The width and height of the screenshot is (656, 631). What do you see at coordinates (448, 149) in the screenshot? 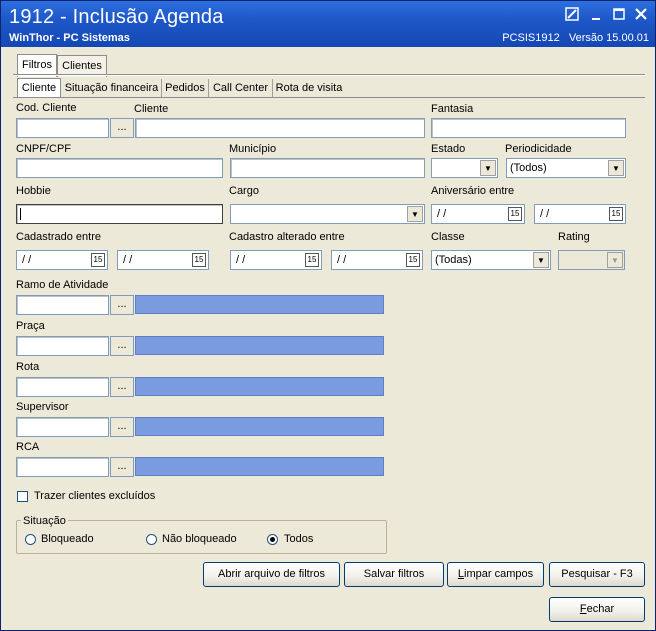
I see `label-estado: Estado` at bounding box center [448, 149].